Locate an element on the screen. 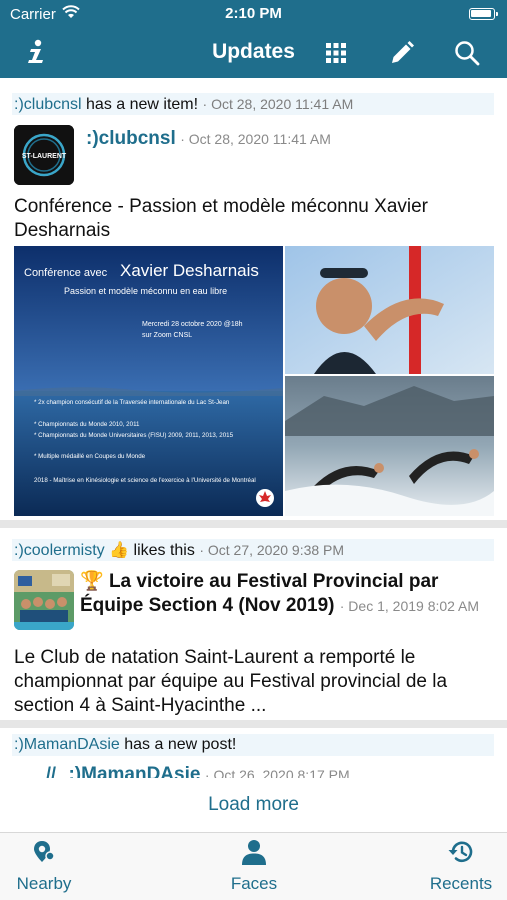 The image size is (507, 900). poster-name: :)clubcnsl is located at coordinates (131, 138).